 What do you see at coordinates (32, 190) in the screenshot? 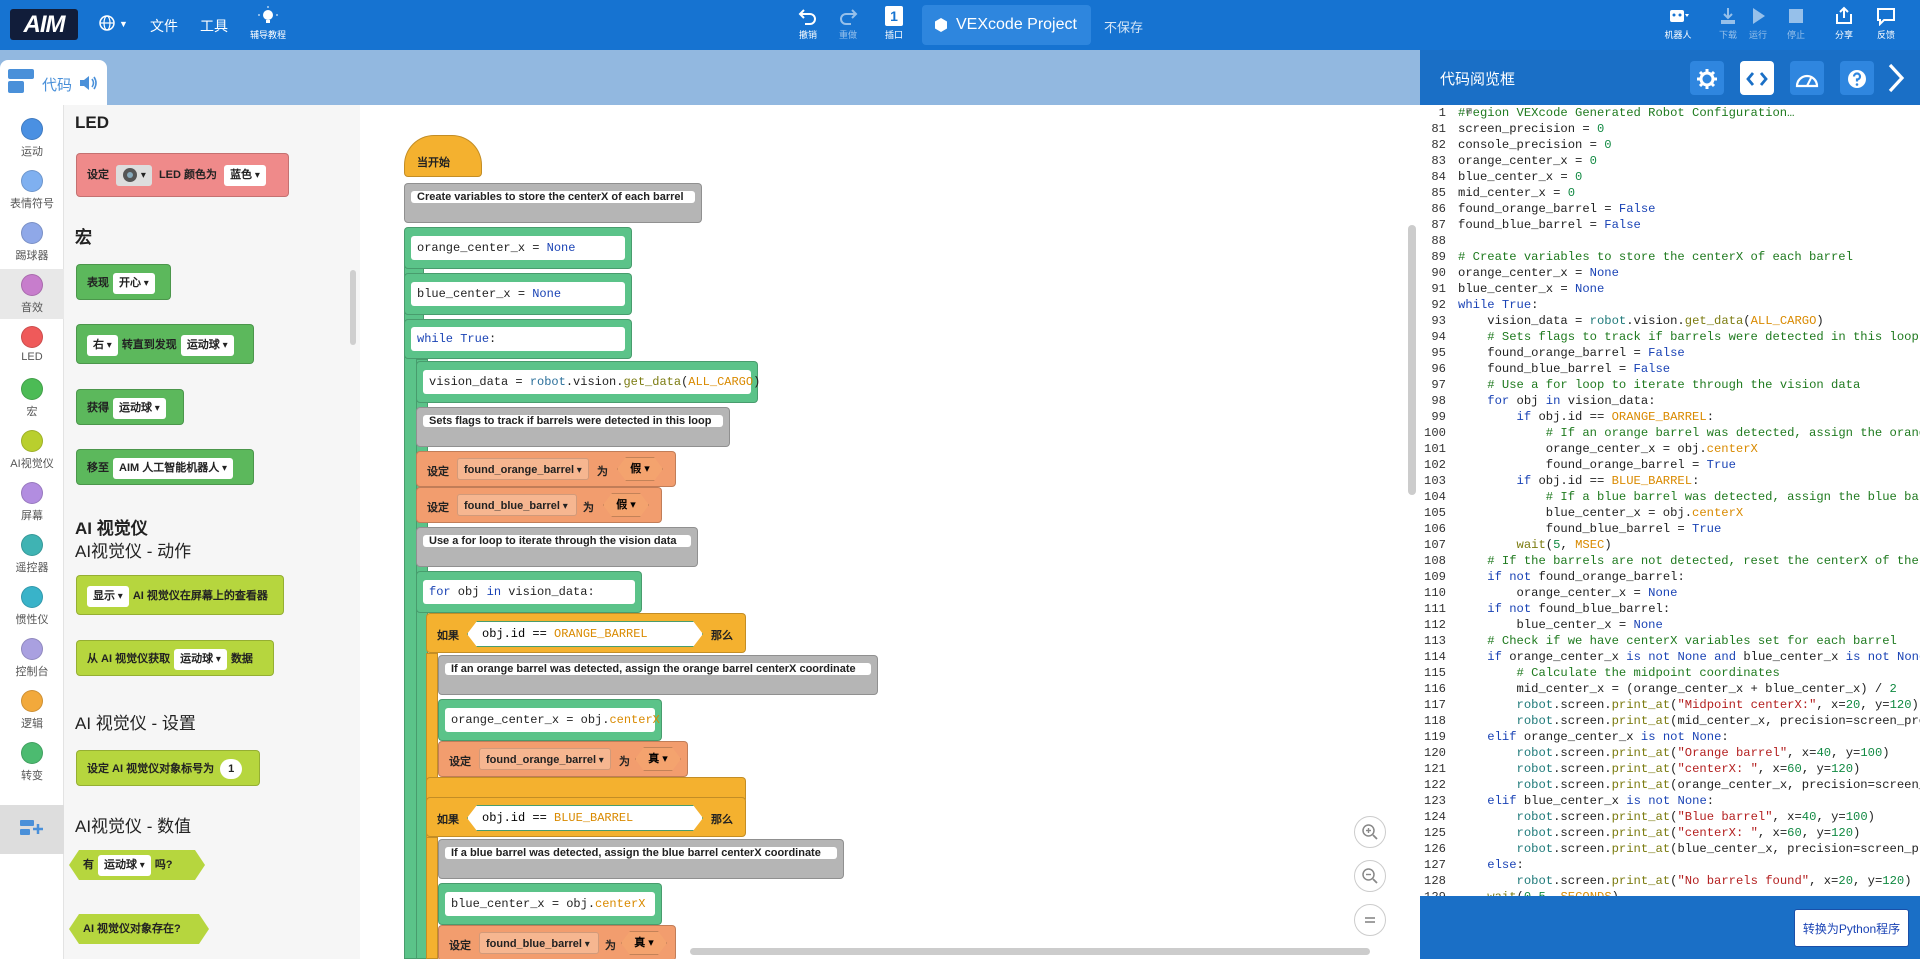
I see `category-1: 表情符号` at bounding box center [32, 190].